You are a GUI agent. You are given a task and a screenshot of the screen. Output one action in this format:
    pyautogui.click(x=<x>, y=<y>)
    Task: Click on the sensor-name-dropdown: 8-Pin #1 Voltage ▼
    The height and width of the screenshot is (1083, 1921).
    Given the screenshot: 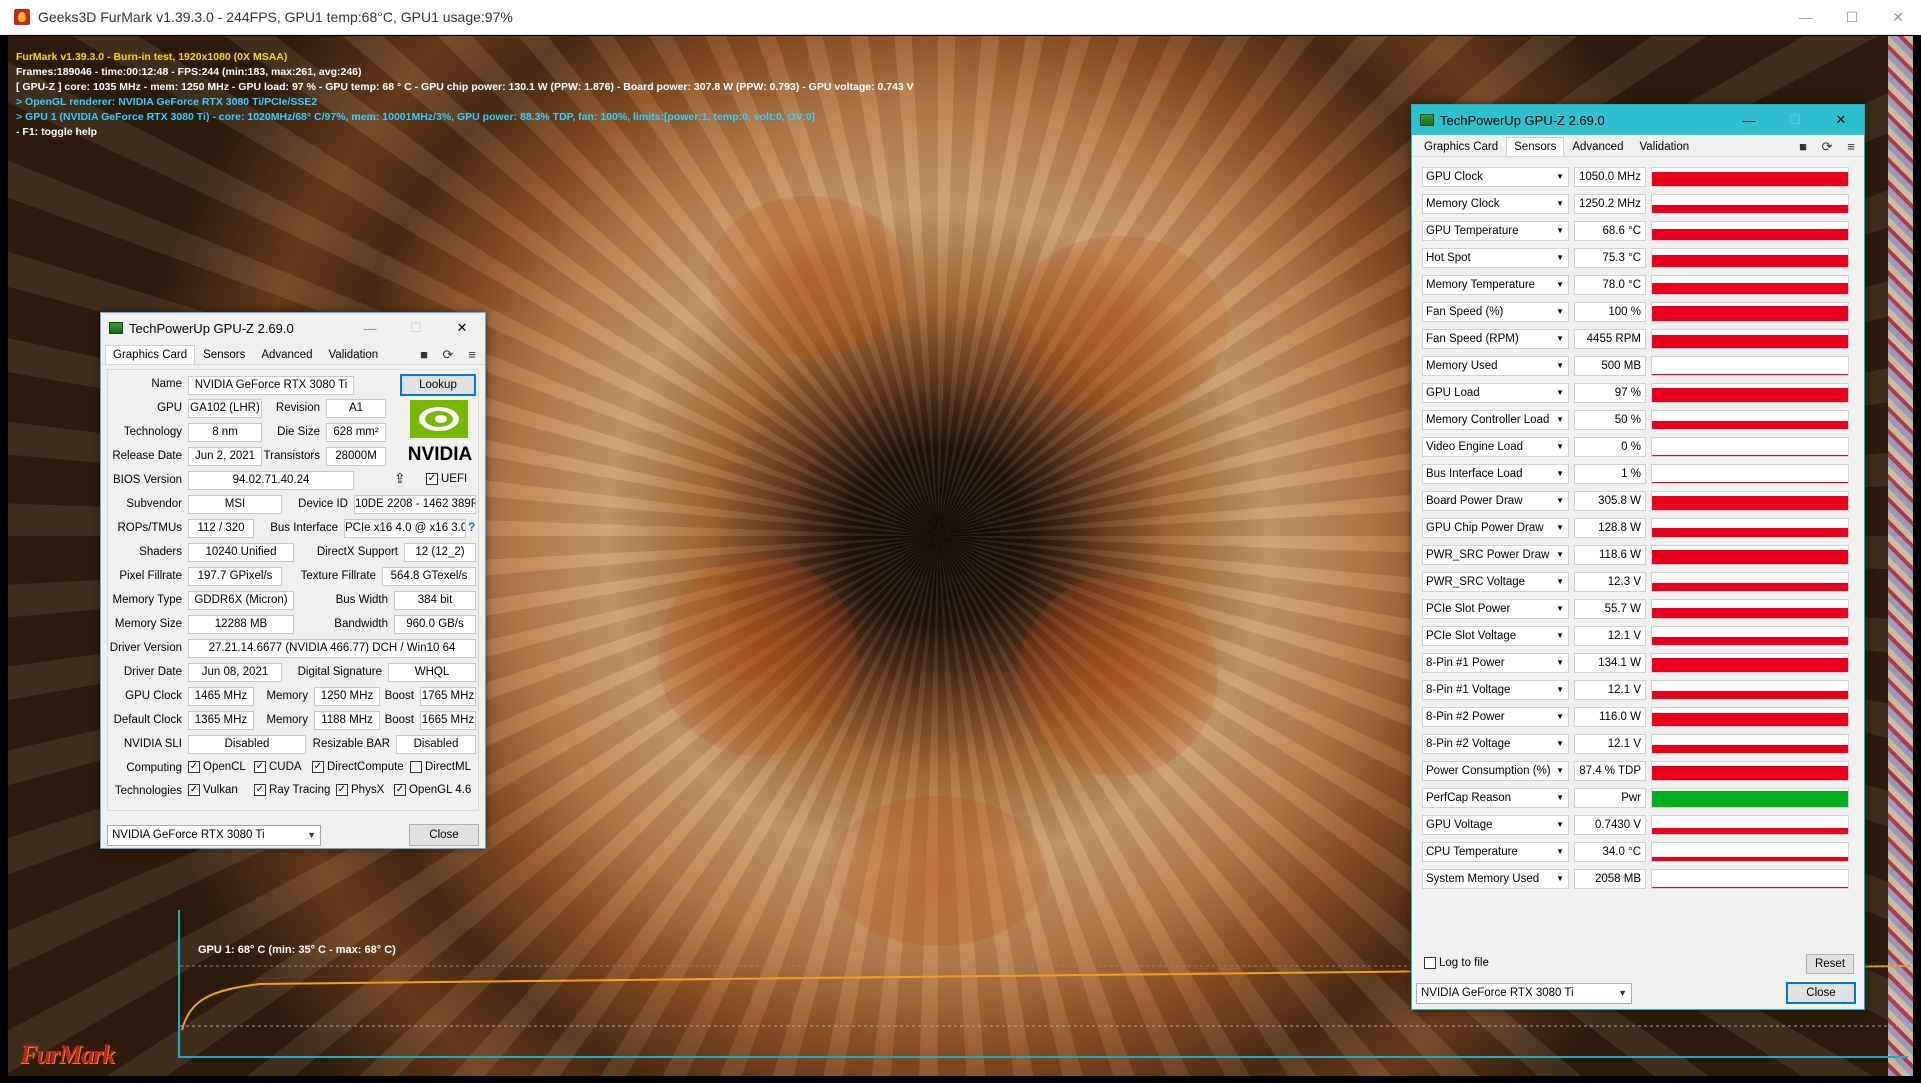 What is the action you would take?
    pyautogui.click(x=1495, y=690)
    